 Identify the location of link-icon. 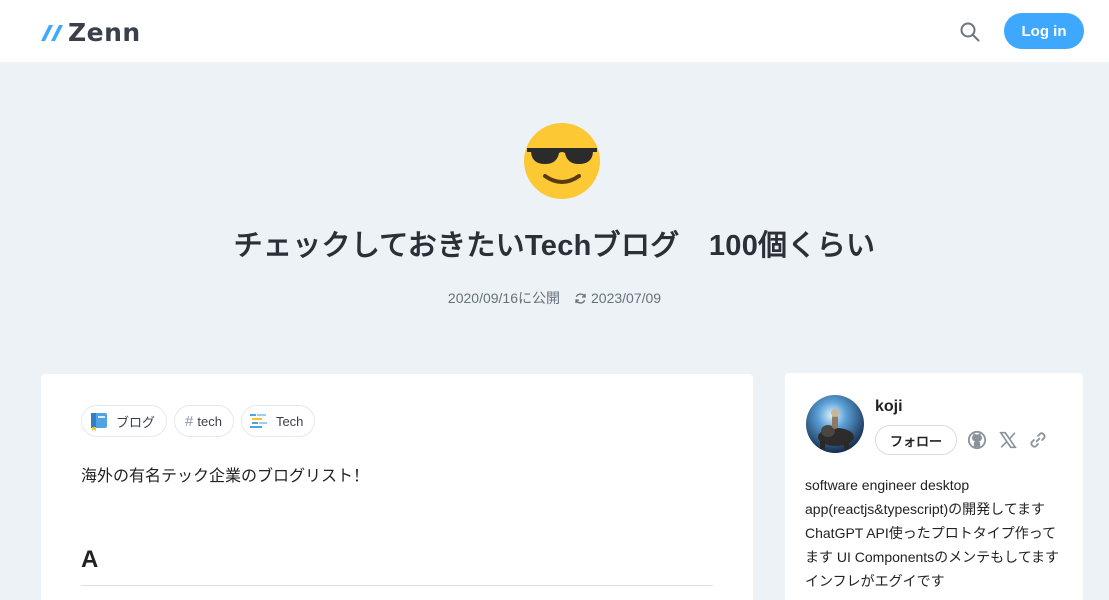
(1038, 440).